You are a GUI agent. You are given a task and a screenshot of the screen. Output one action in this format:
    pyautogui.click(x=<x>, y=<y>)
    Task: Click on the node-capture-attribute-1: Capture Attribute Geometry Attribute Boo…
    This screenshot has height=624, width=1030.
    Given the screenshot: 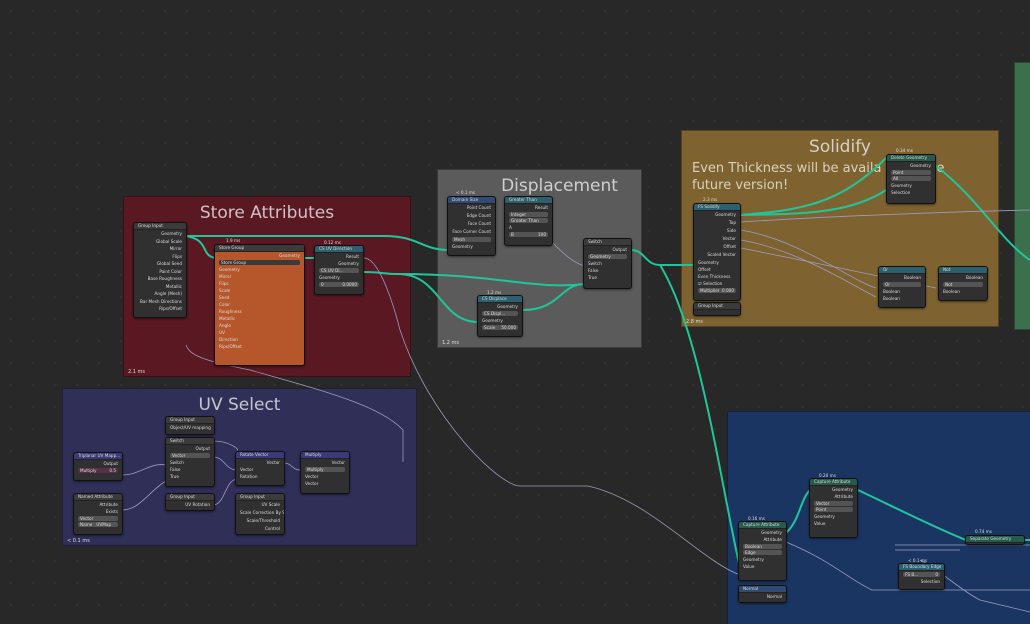 What is the action you would take?
    pyautogui.click(x=762, y=551)
    